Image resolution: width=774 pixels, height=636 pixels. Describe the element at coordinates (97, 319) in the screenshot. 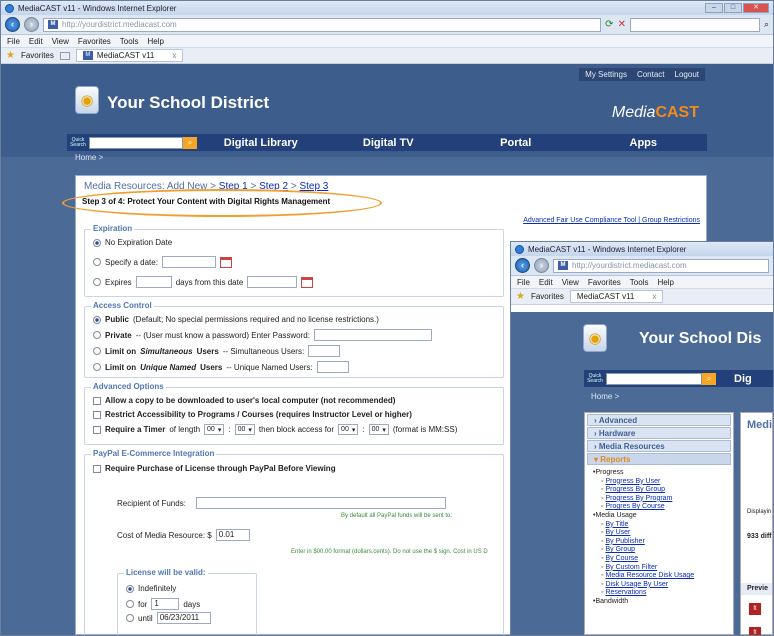

I see `public-radio` at that location.